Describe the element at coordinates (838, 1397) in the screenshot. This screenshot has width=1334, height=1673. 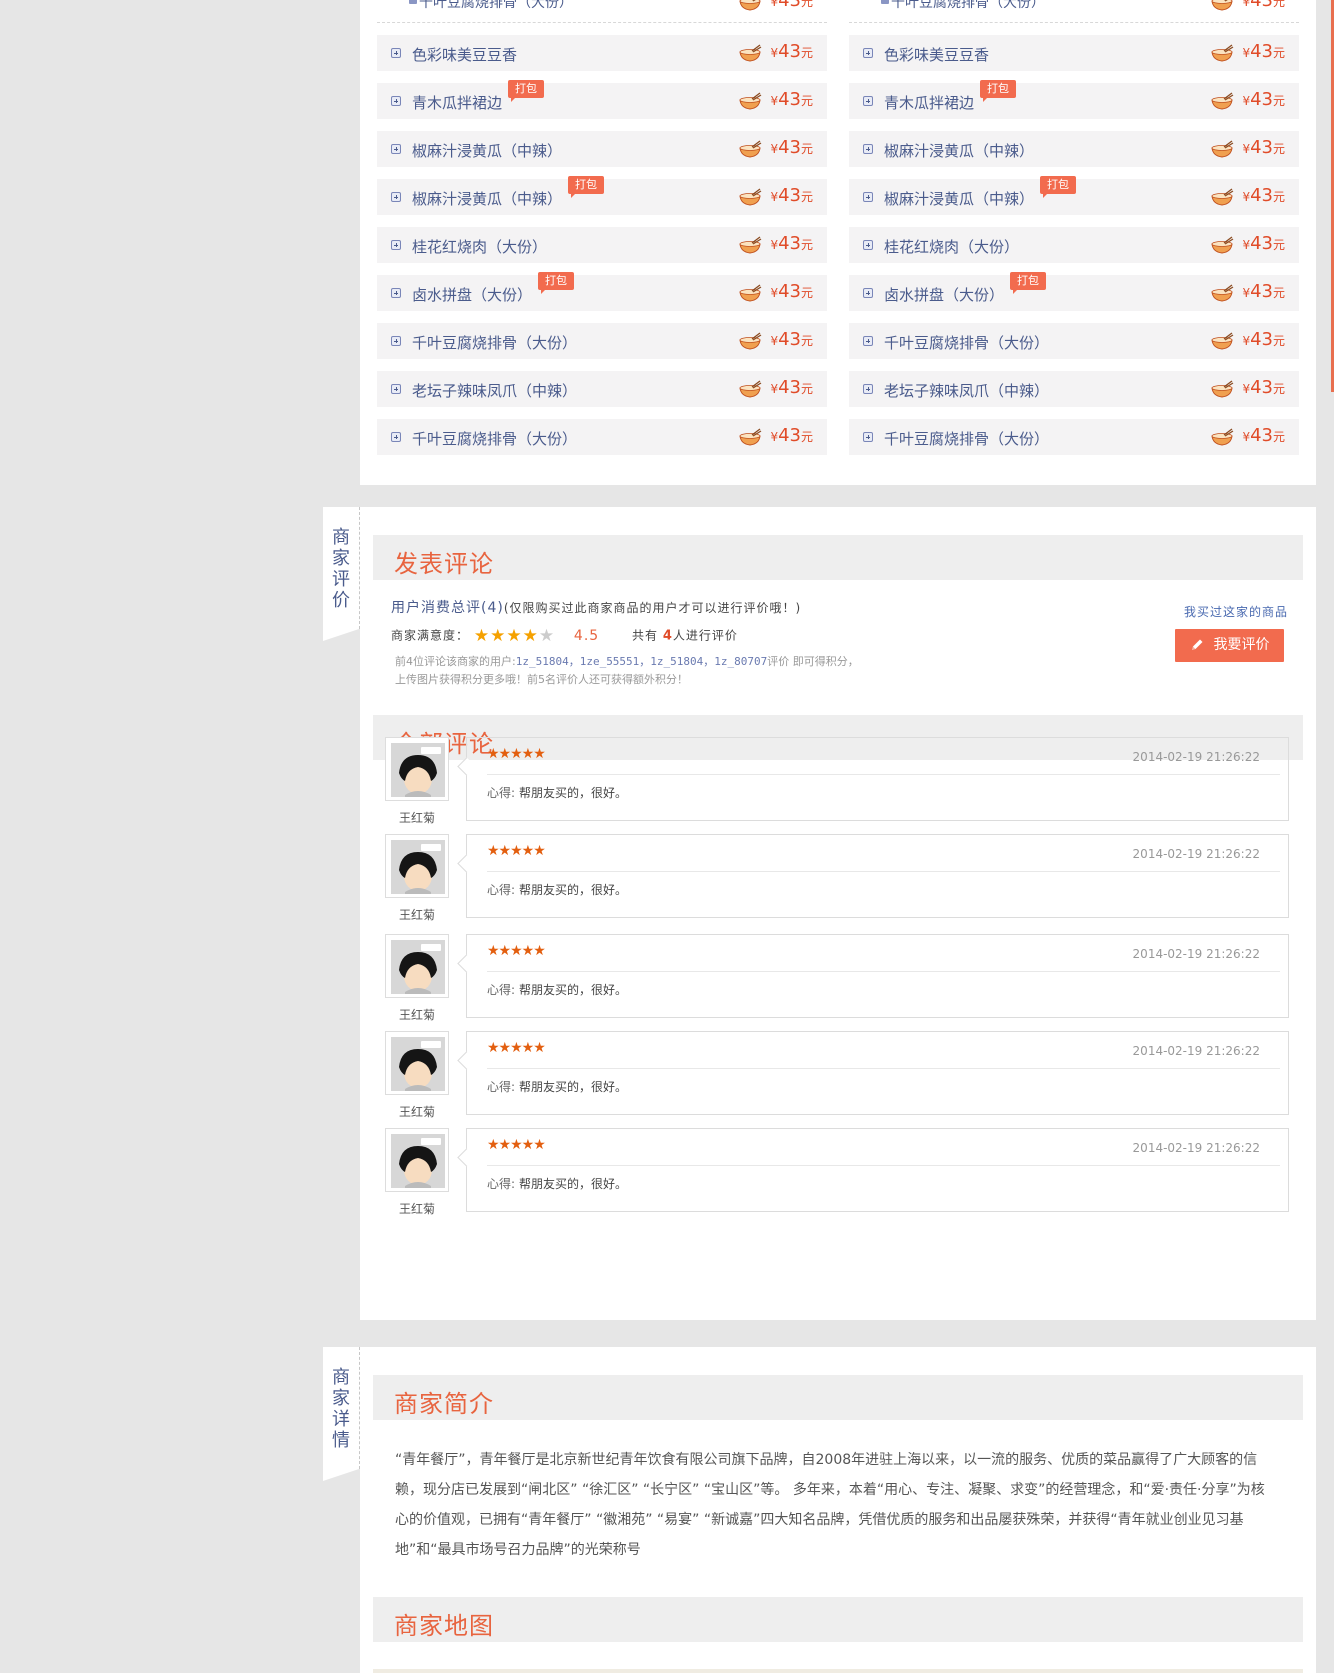
I see `intro-header: 商家简介` at that location.